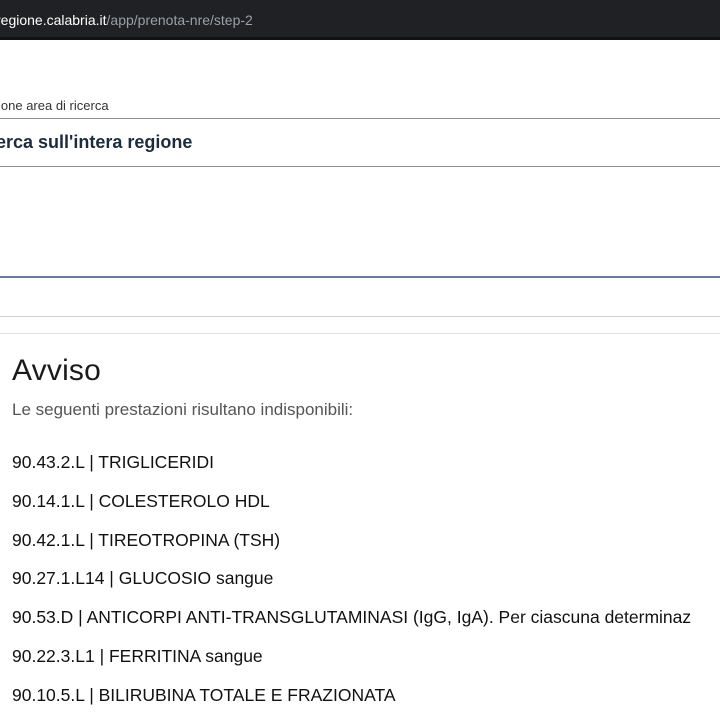  Describe the element at coordinates (57, 370) in the screenshot. I see `notice-title: Avviso` at that location.